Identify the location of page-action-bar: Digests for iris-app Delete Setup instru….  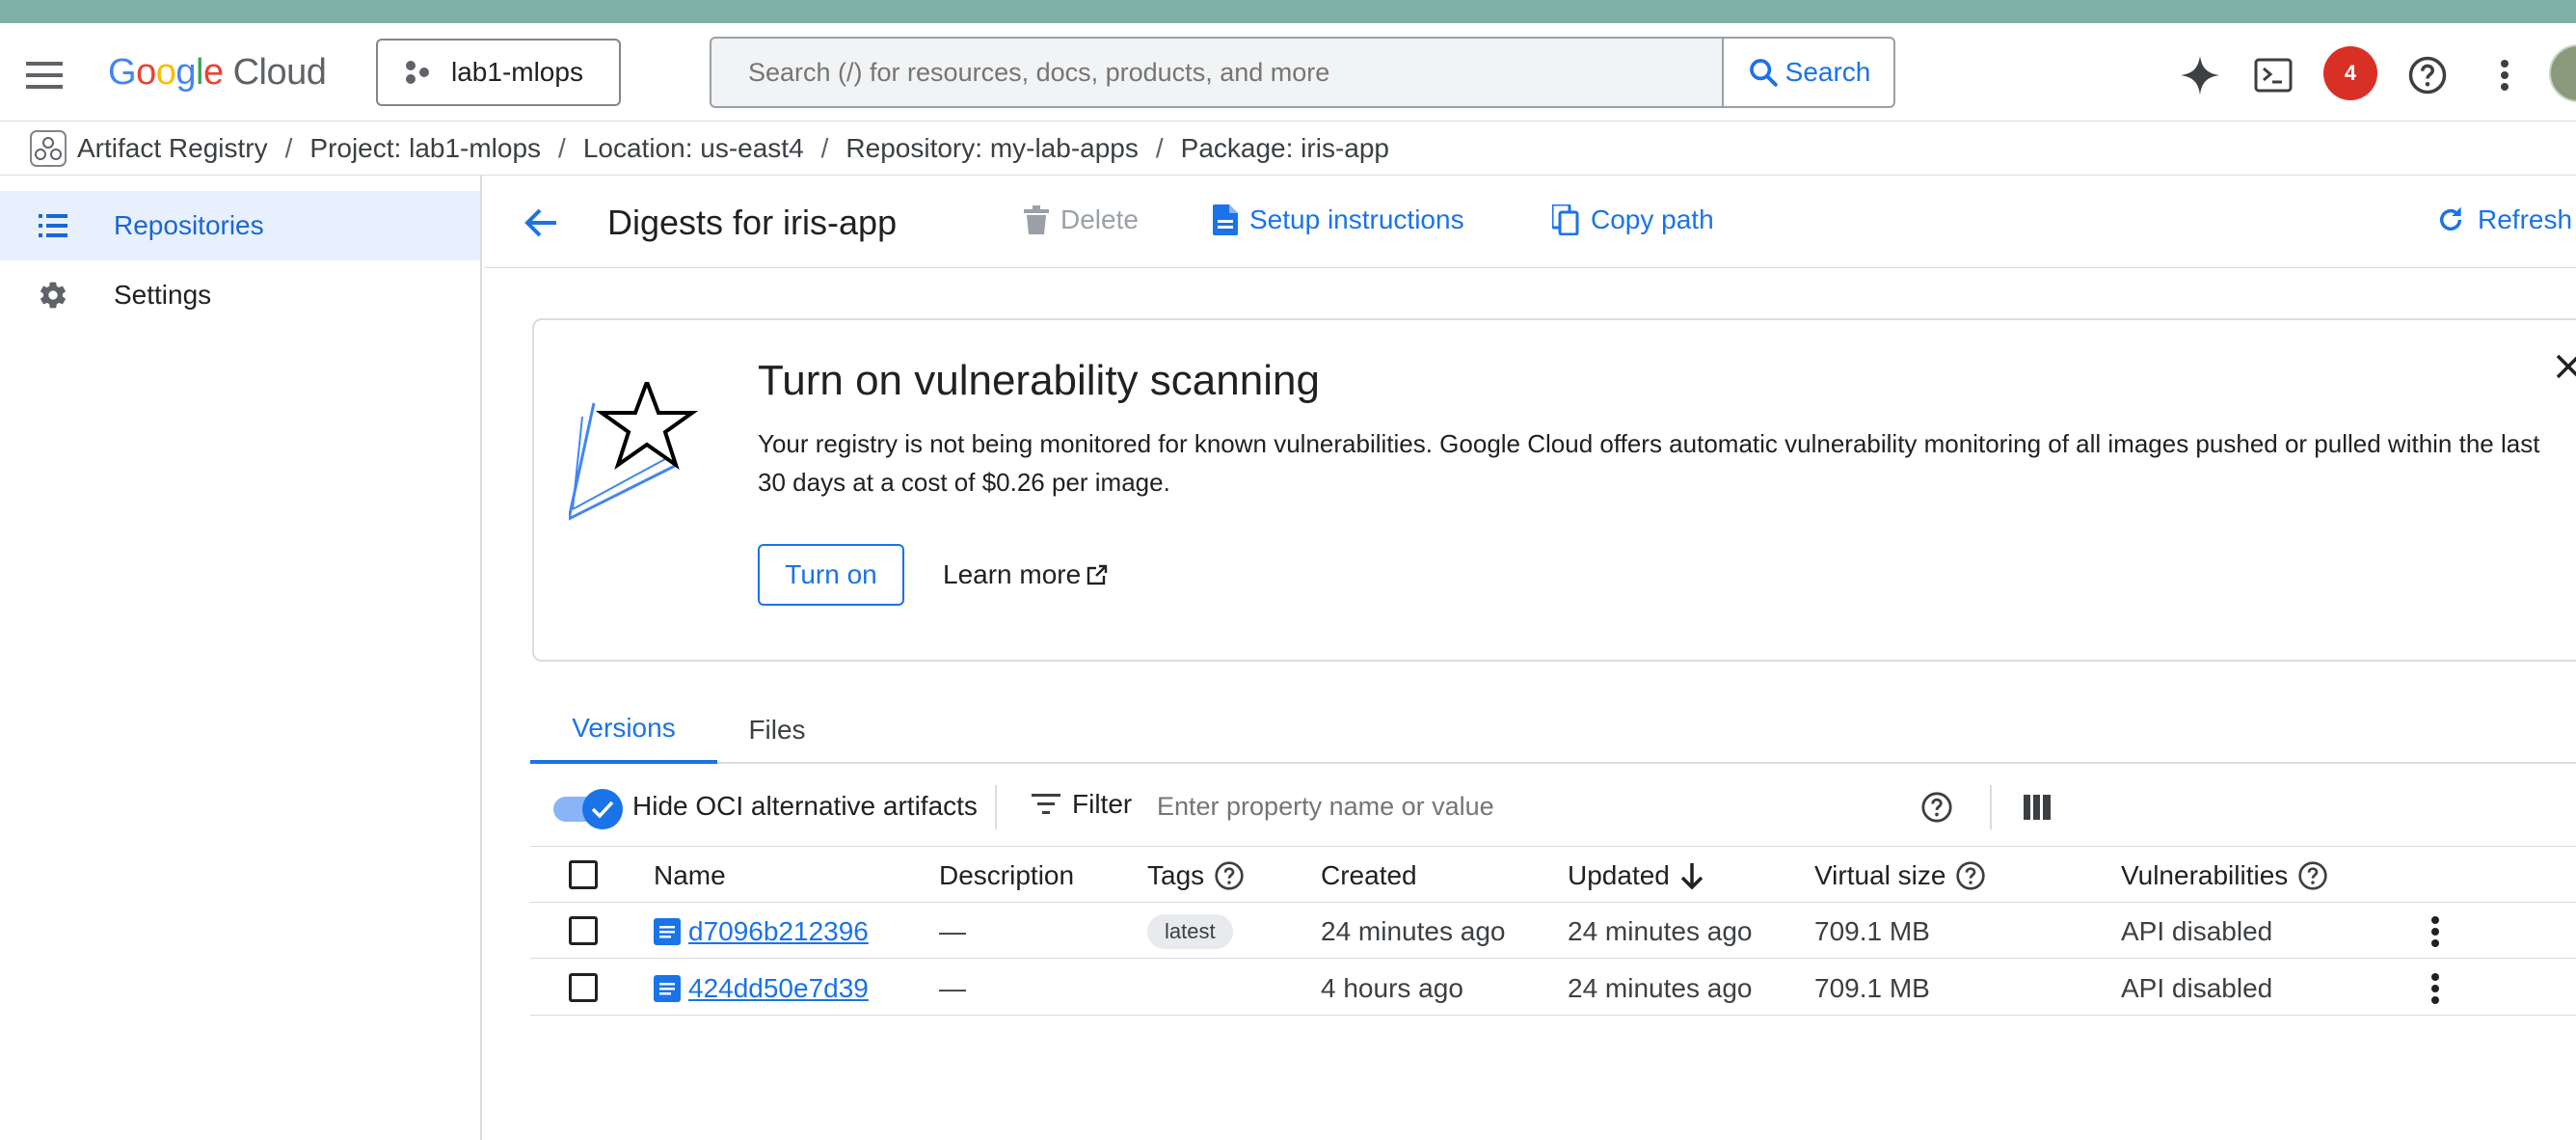
(1530, 222).